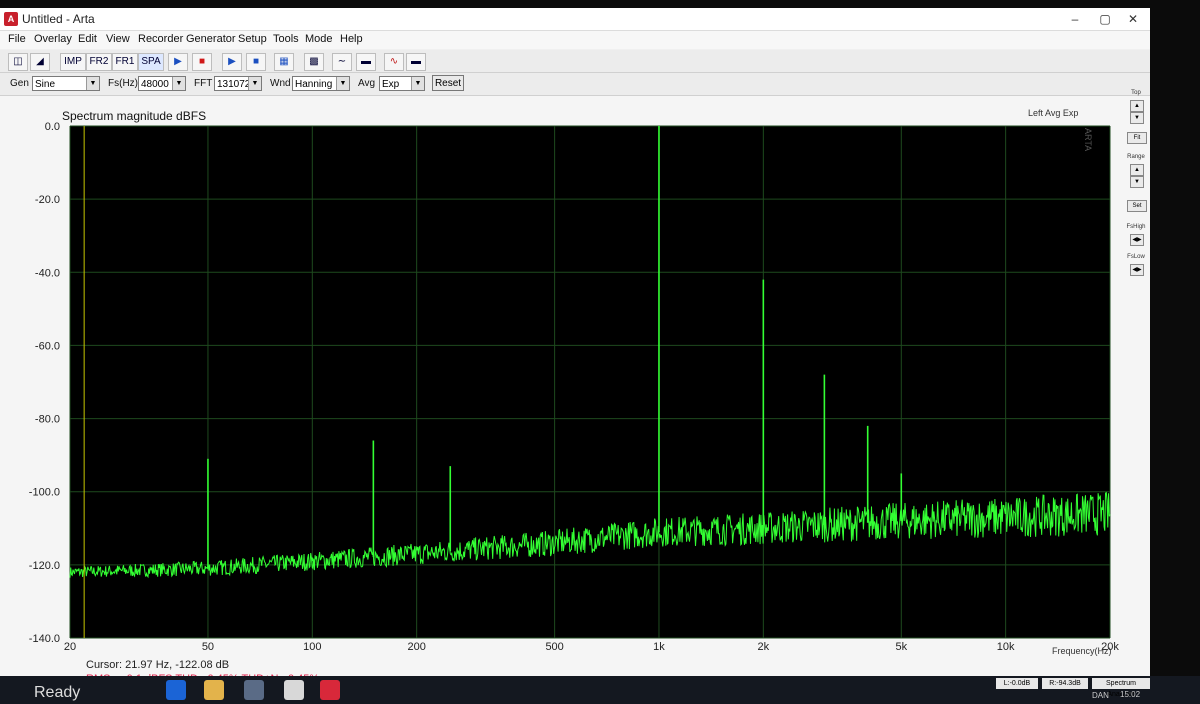 Image resolution: width=1200 pixels, height=704 pixels. I want to click on menu-edit: Edit, so click(87, 39).